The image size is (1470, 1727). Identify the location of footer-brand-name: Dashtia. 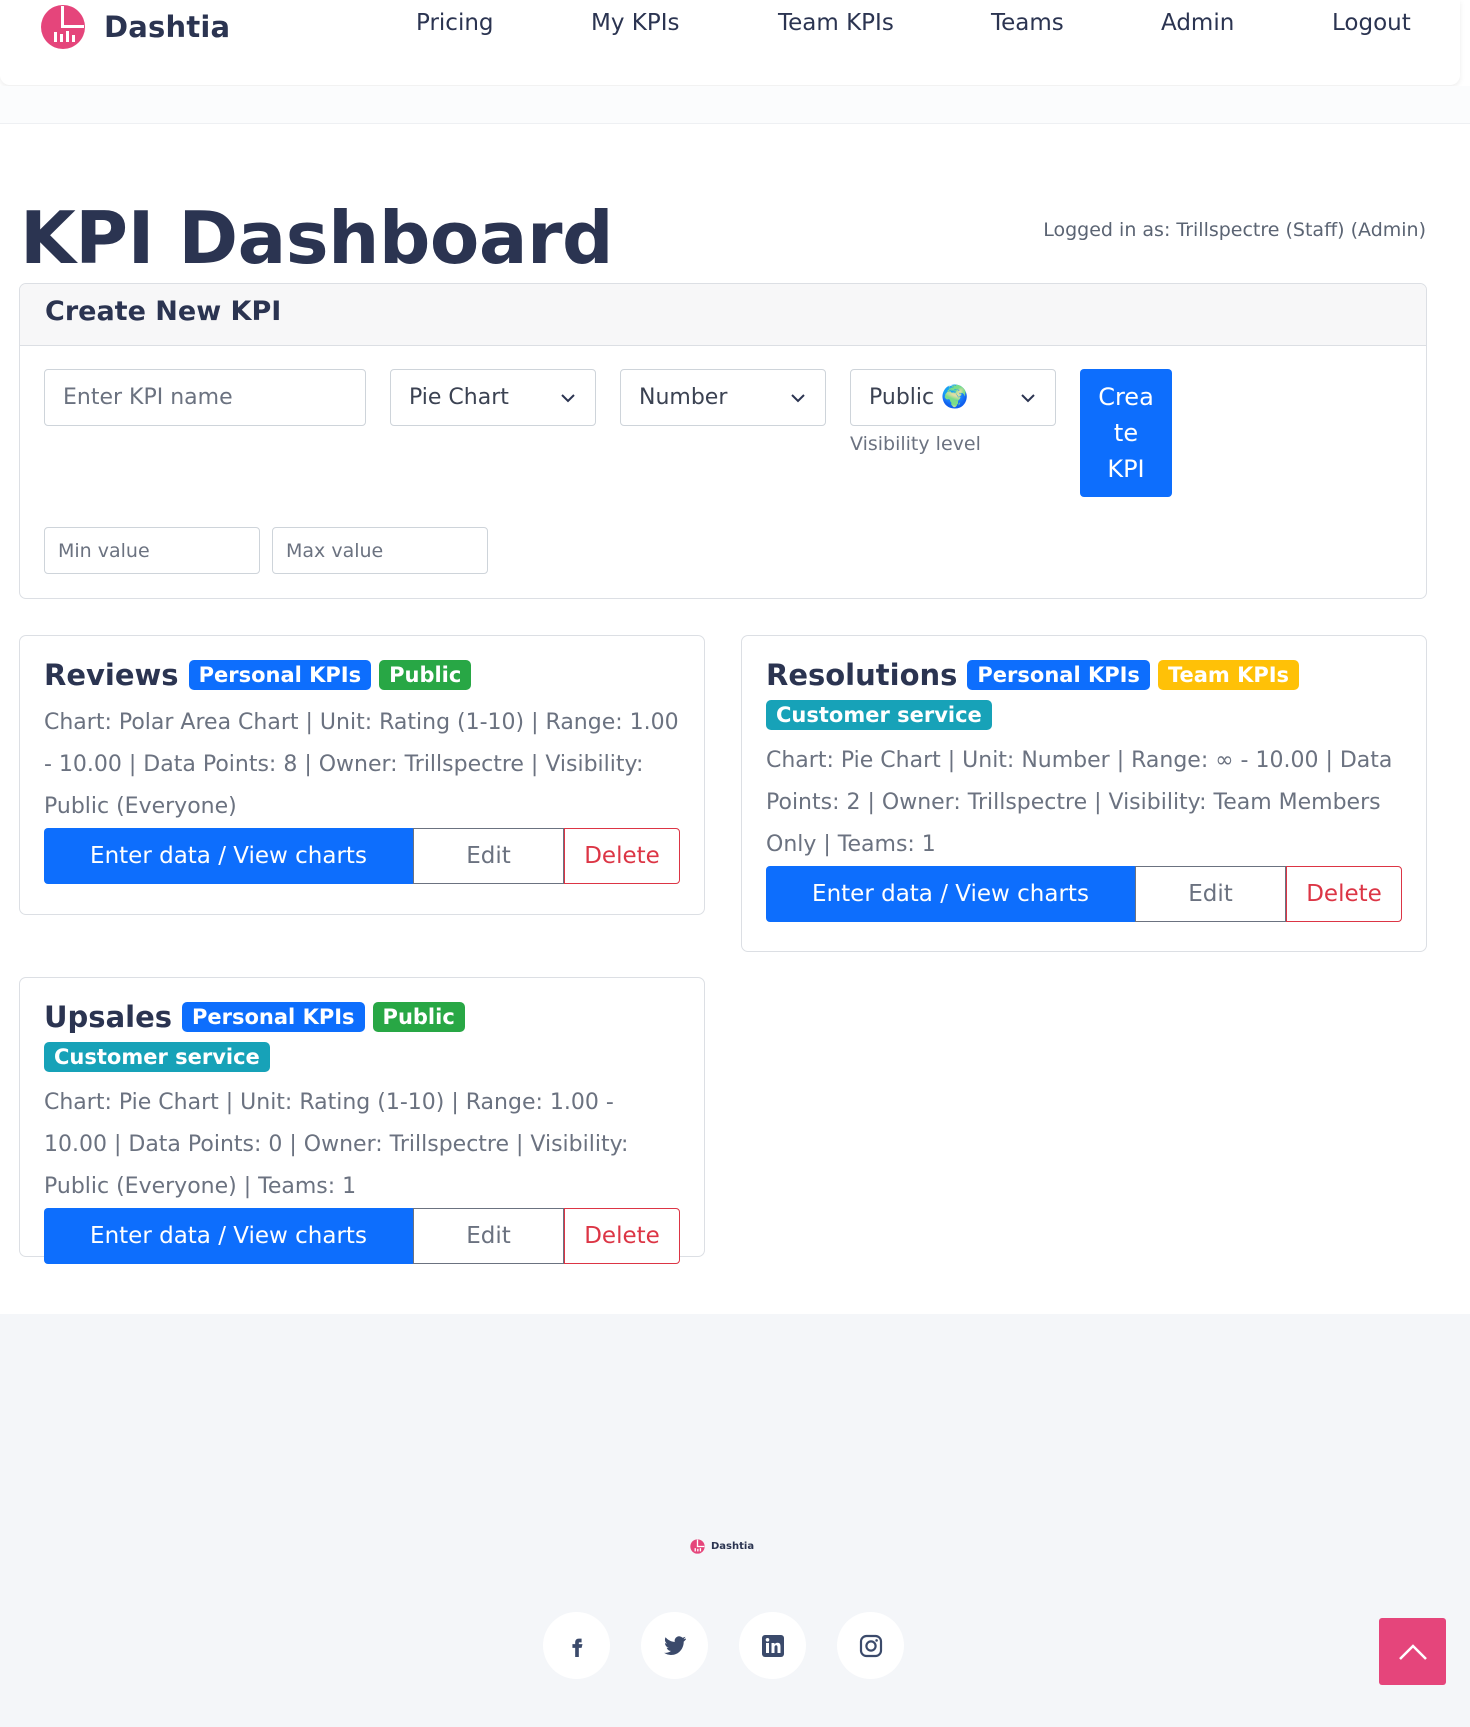
(733, 1546).